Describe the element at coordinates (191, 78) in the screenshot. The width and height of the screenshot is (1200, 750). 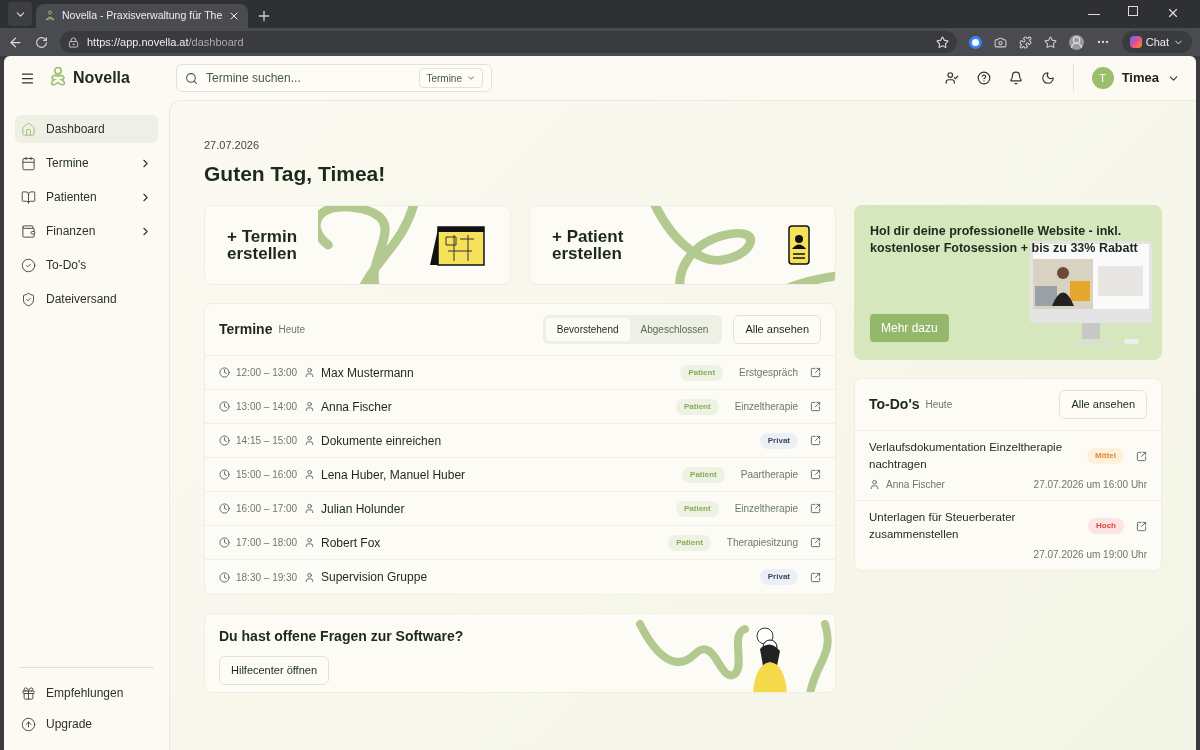
I see `search-icon` at that location.